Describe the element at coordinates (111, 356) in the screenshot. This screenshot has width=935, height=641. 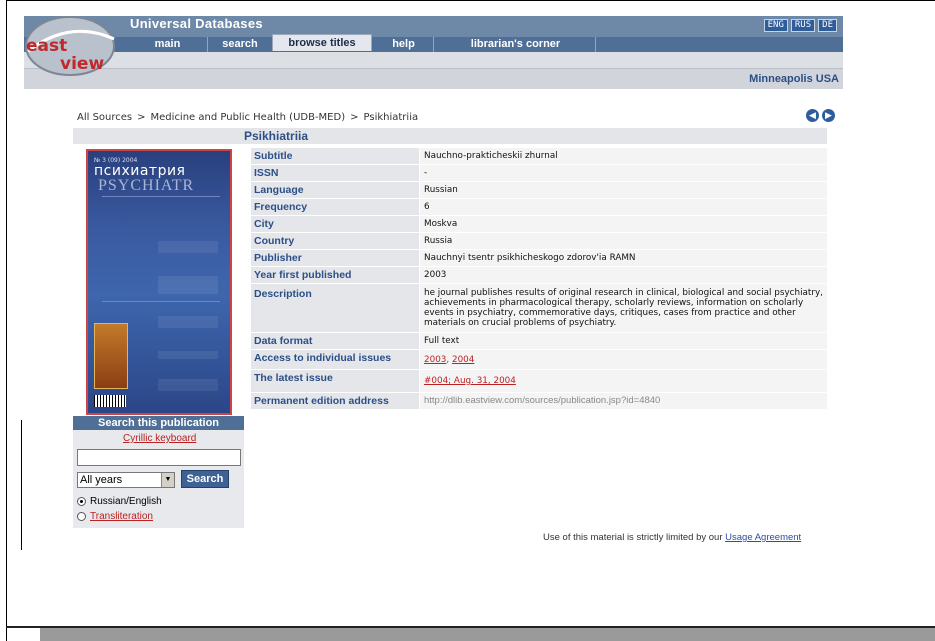
I see `cover-artwork` at that location.